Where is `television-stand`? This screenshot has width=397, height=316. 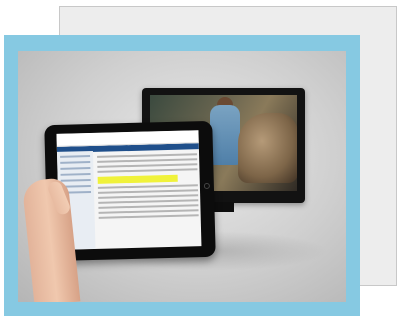 television-stand is located at coordinates (224, 207).